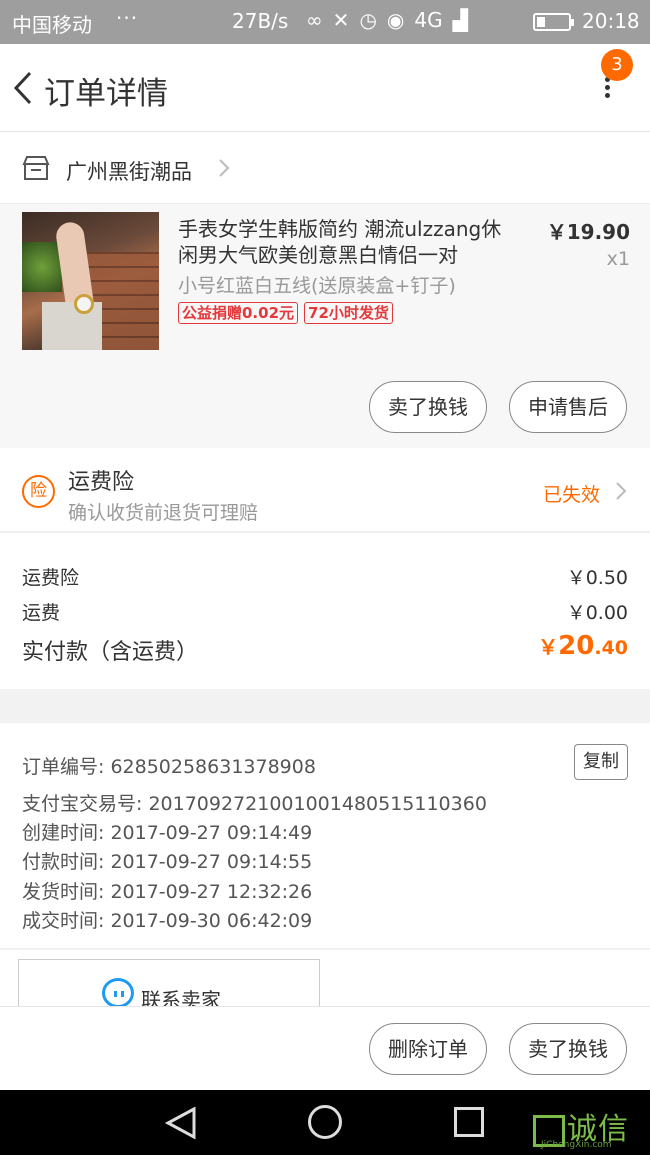  What do you see at coordinates (601, 762) in the screenshot?
I see `copy-button: 复制` at bounding box center [601, 762].